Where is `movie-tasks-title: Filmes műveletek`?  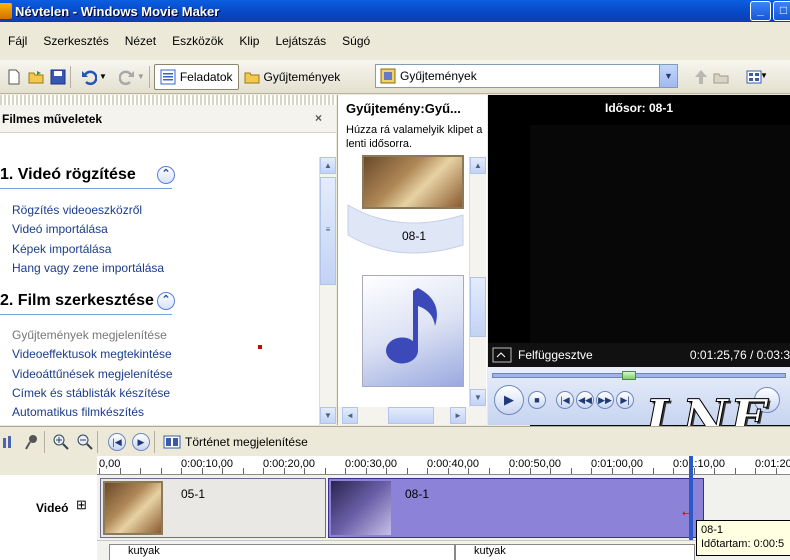 movie-tasks-title: Filmes műveletek is located at coordinates (52, 118).